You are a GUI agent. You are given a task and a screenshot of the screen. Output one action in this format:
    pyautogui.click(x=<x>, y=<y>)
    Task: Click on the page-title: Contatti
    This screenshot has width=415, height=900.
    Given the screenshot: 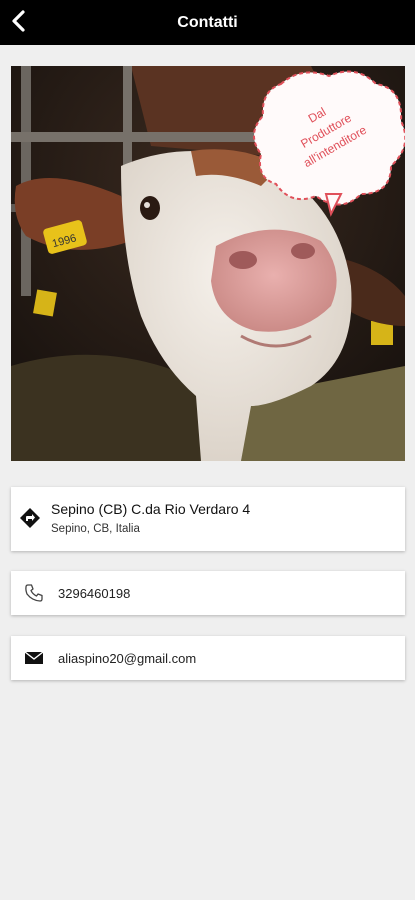 What is the action you would take?
    pyautogui.click(x=207, y=22)
    